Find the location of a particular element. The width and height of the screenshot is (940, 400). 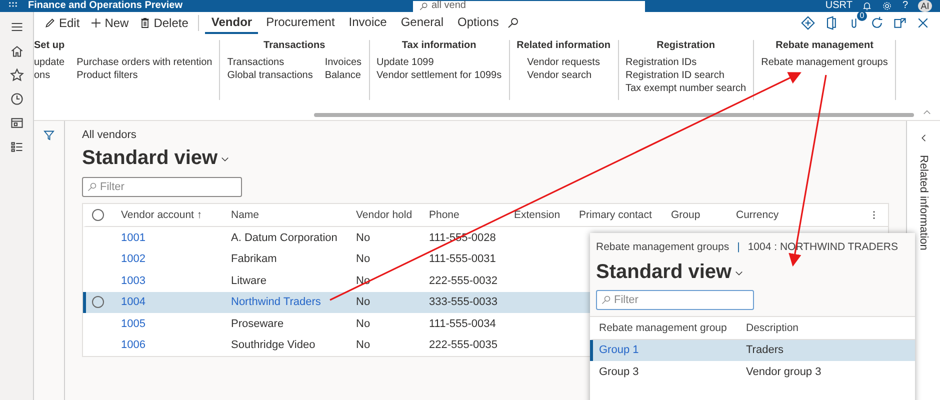

row-radio is located at coordinates (98, 302).